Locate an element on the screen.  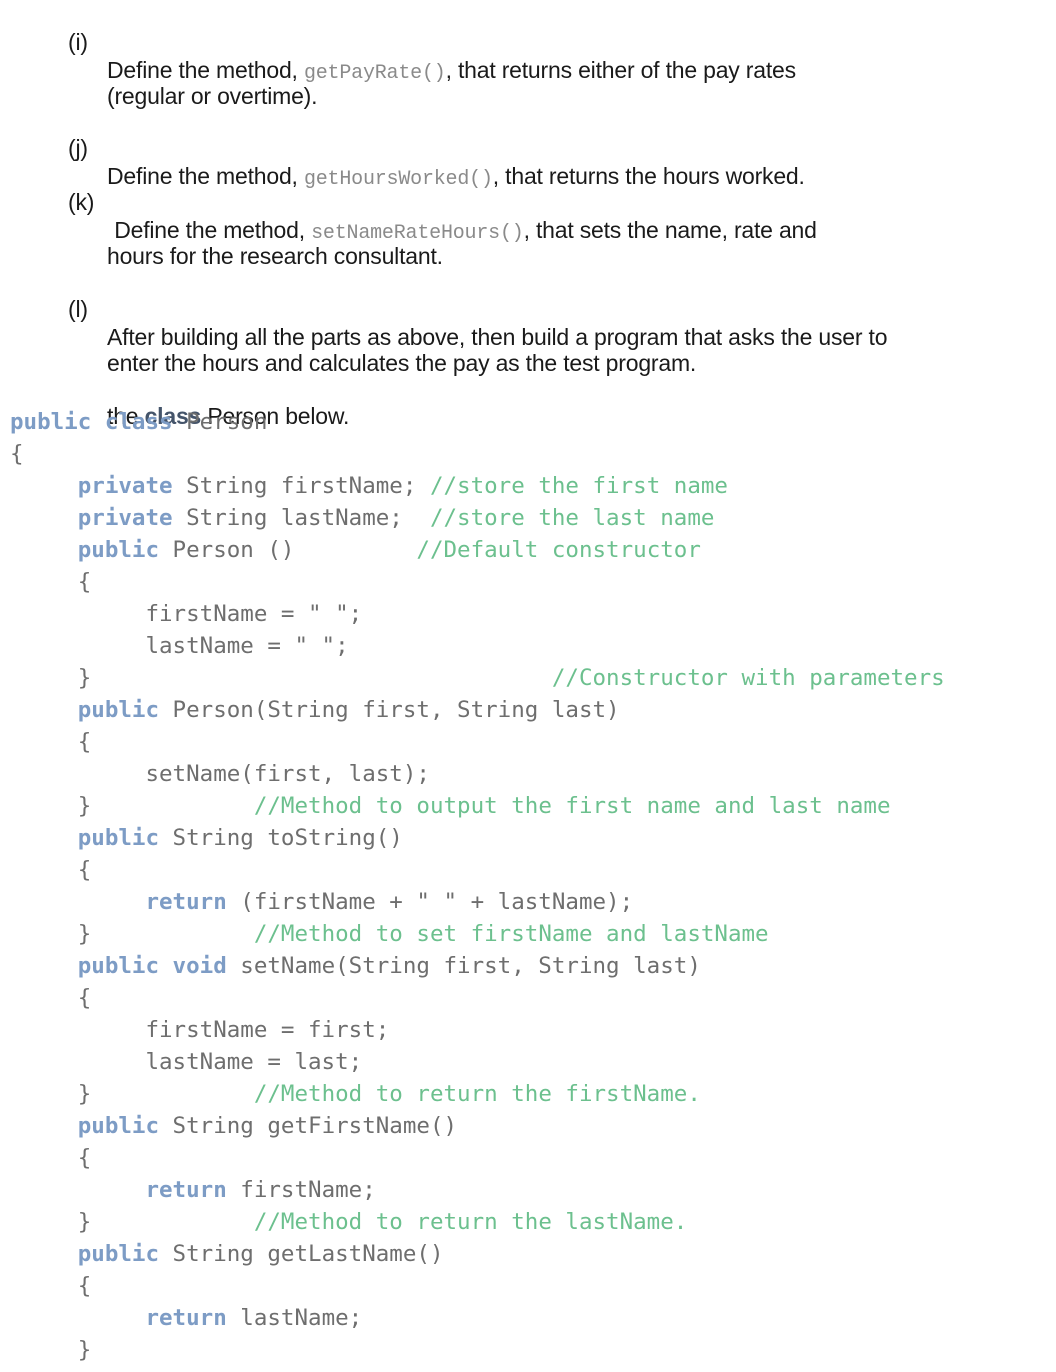
code-line: } //Method to set firstName and lastName is located at coordinates (477, 934).